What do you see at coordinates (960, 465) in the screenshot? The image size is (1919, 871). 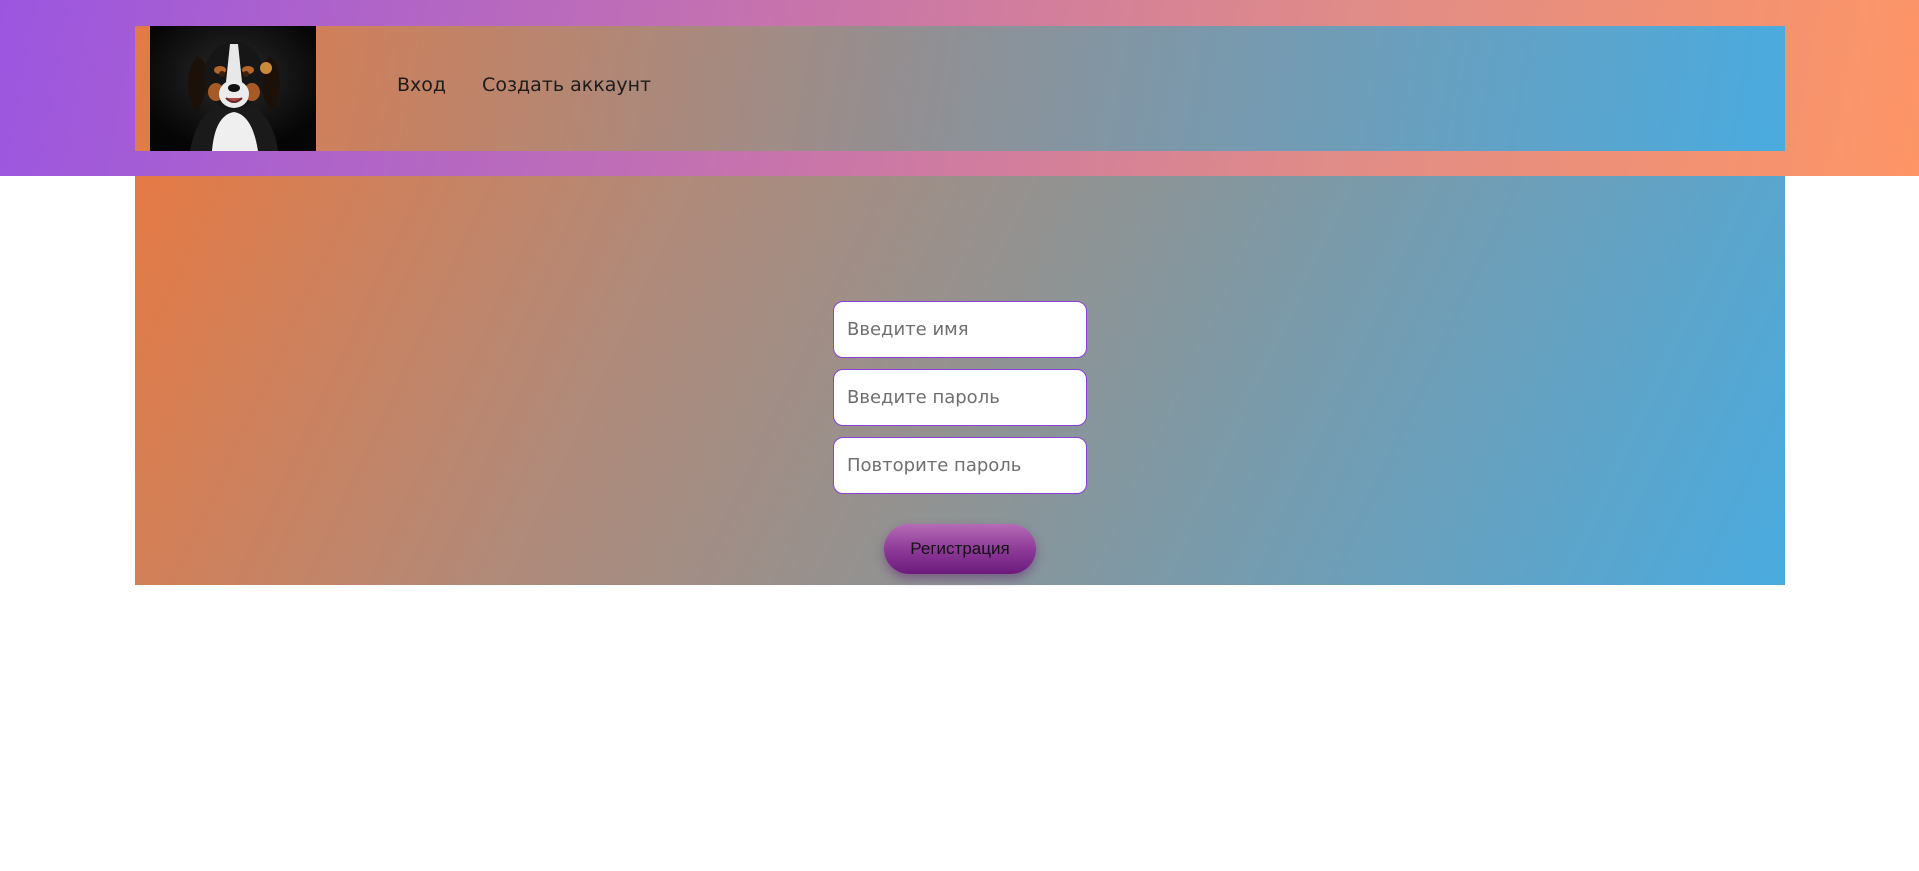 I see `repeat-password-input` at bounding box center [960, 465].